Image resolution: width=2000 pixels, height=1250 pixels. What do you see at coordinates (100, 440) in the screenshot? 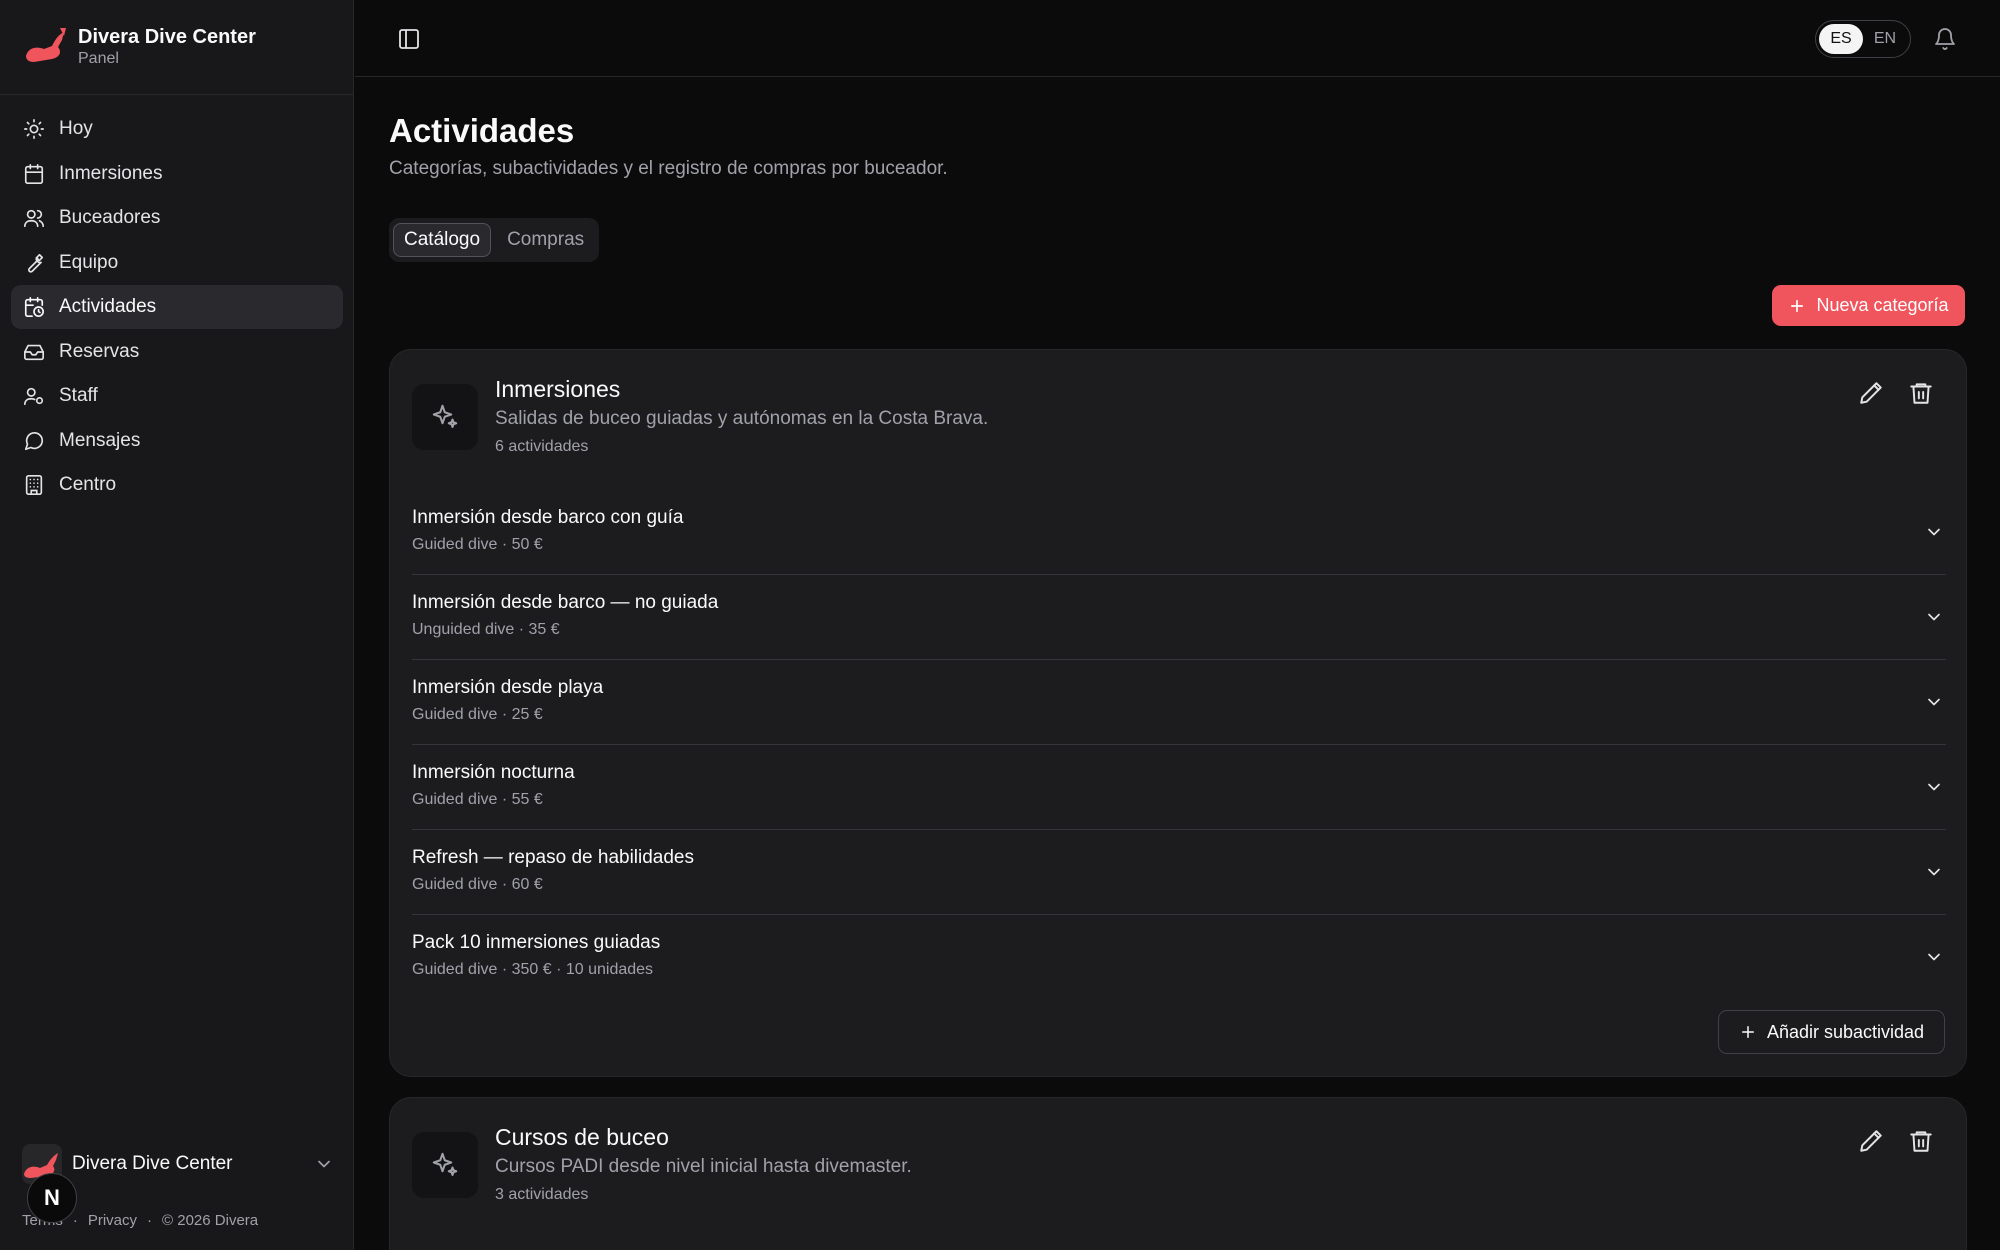
I see `sidebar-item-label: Mensajes` at bounding box center [100, 440].